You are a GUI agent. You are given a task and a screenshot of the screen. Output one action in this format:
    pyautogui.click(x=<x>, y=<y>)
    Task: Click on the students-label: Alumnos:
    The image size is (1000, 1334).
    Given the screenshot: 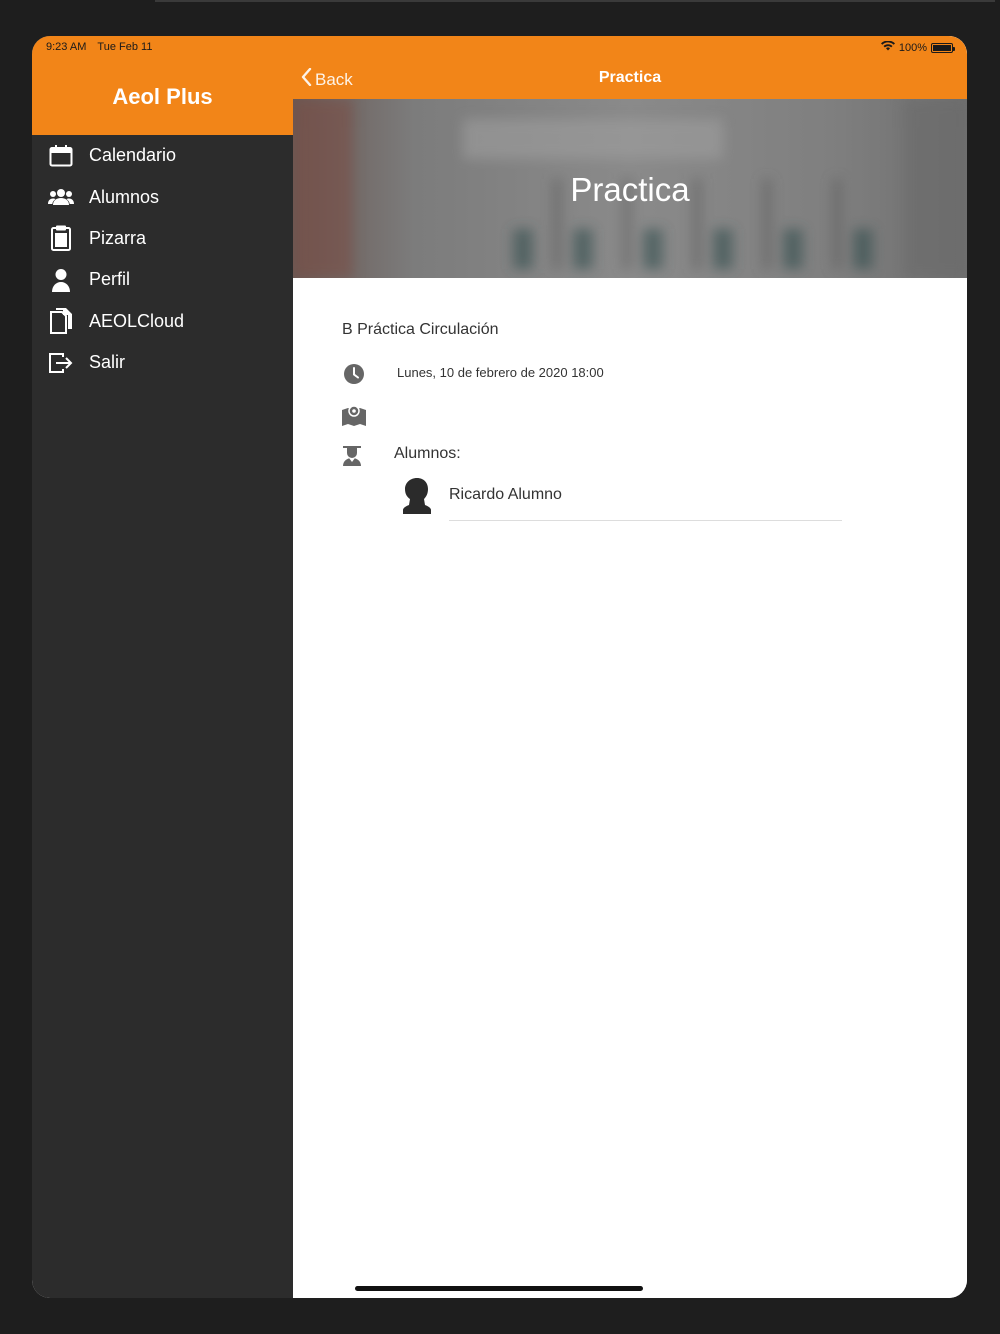 What is the action you would take?
    pyautogui.click(x=427, y=453)
    